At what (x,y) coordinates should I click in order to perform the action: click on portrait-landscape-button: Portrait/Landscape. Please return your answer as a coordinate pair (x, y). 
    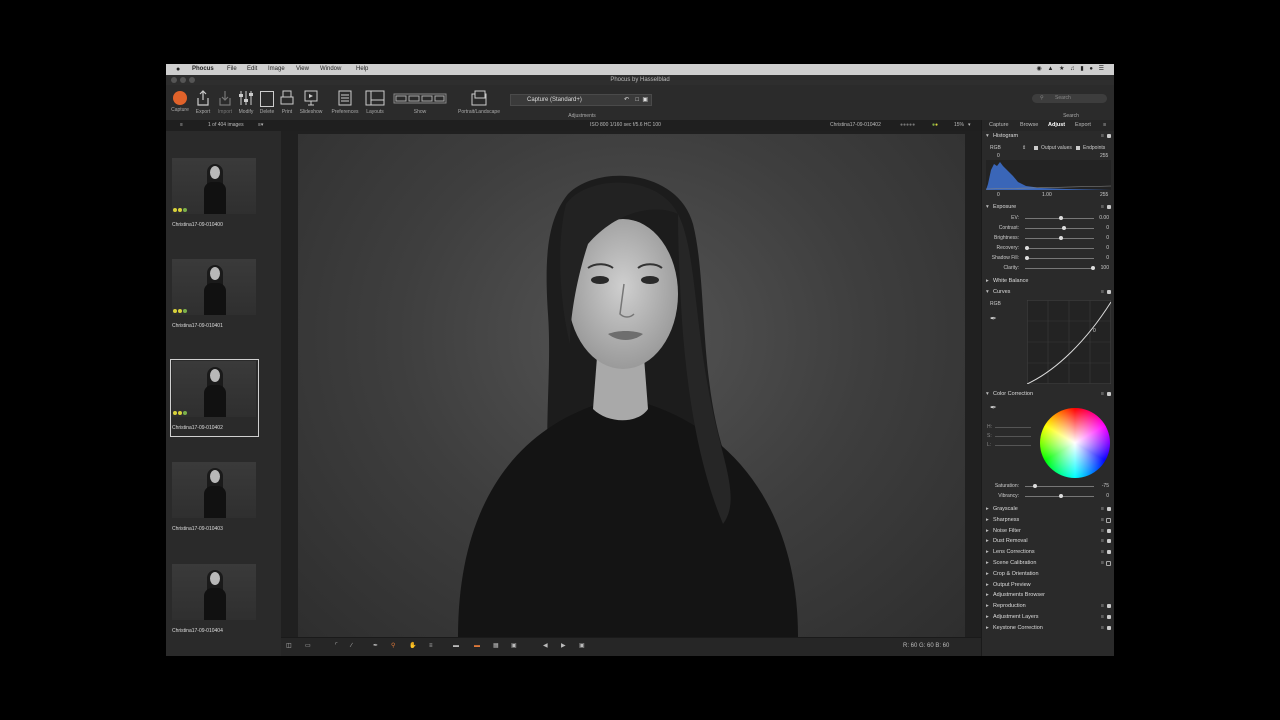
    Looking at the image, I should click on (479, 102).